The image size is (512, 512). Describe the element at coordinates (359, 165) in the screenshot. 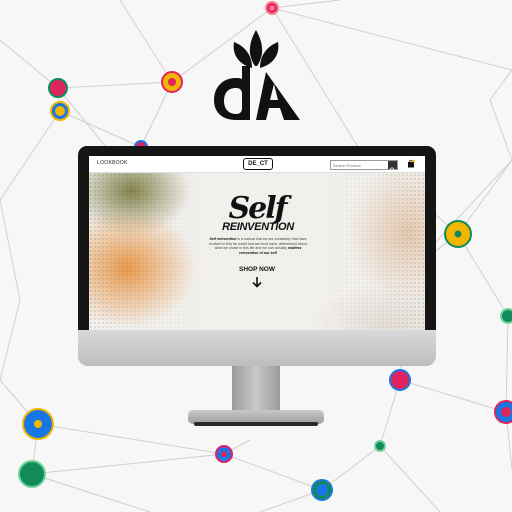

I see `search-input` at that location.